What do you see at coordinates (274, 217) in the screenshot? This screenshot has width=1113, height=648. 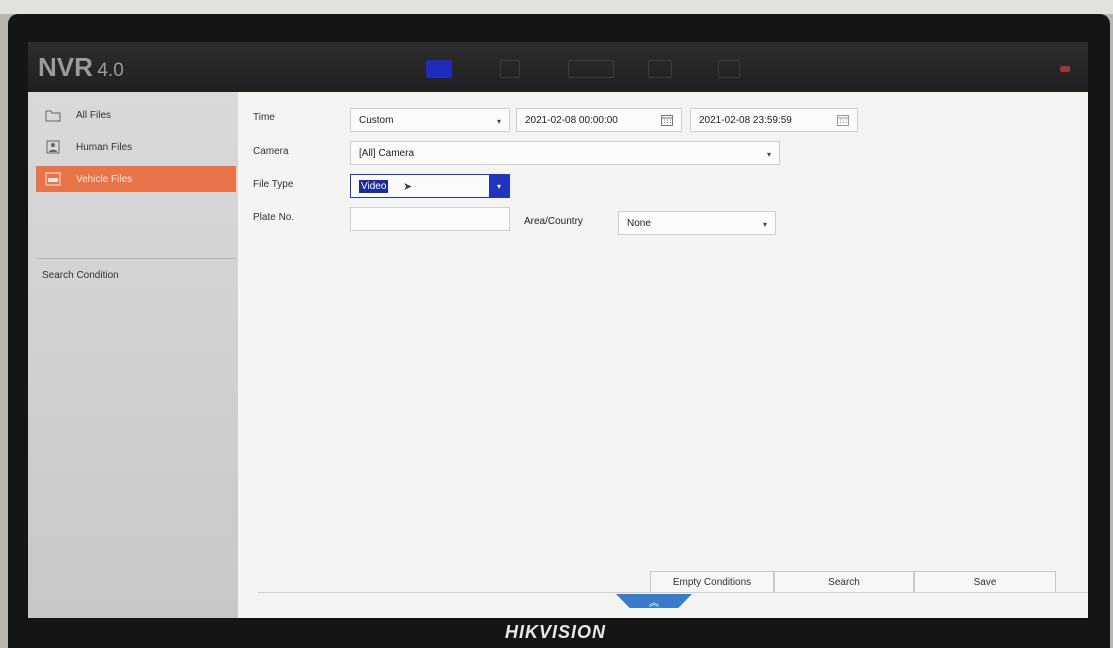 I see `plate-no-label: Plate No.` at bounding box center [274, 217].